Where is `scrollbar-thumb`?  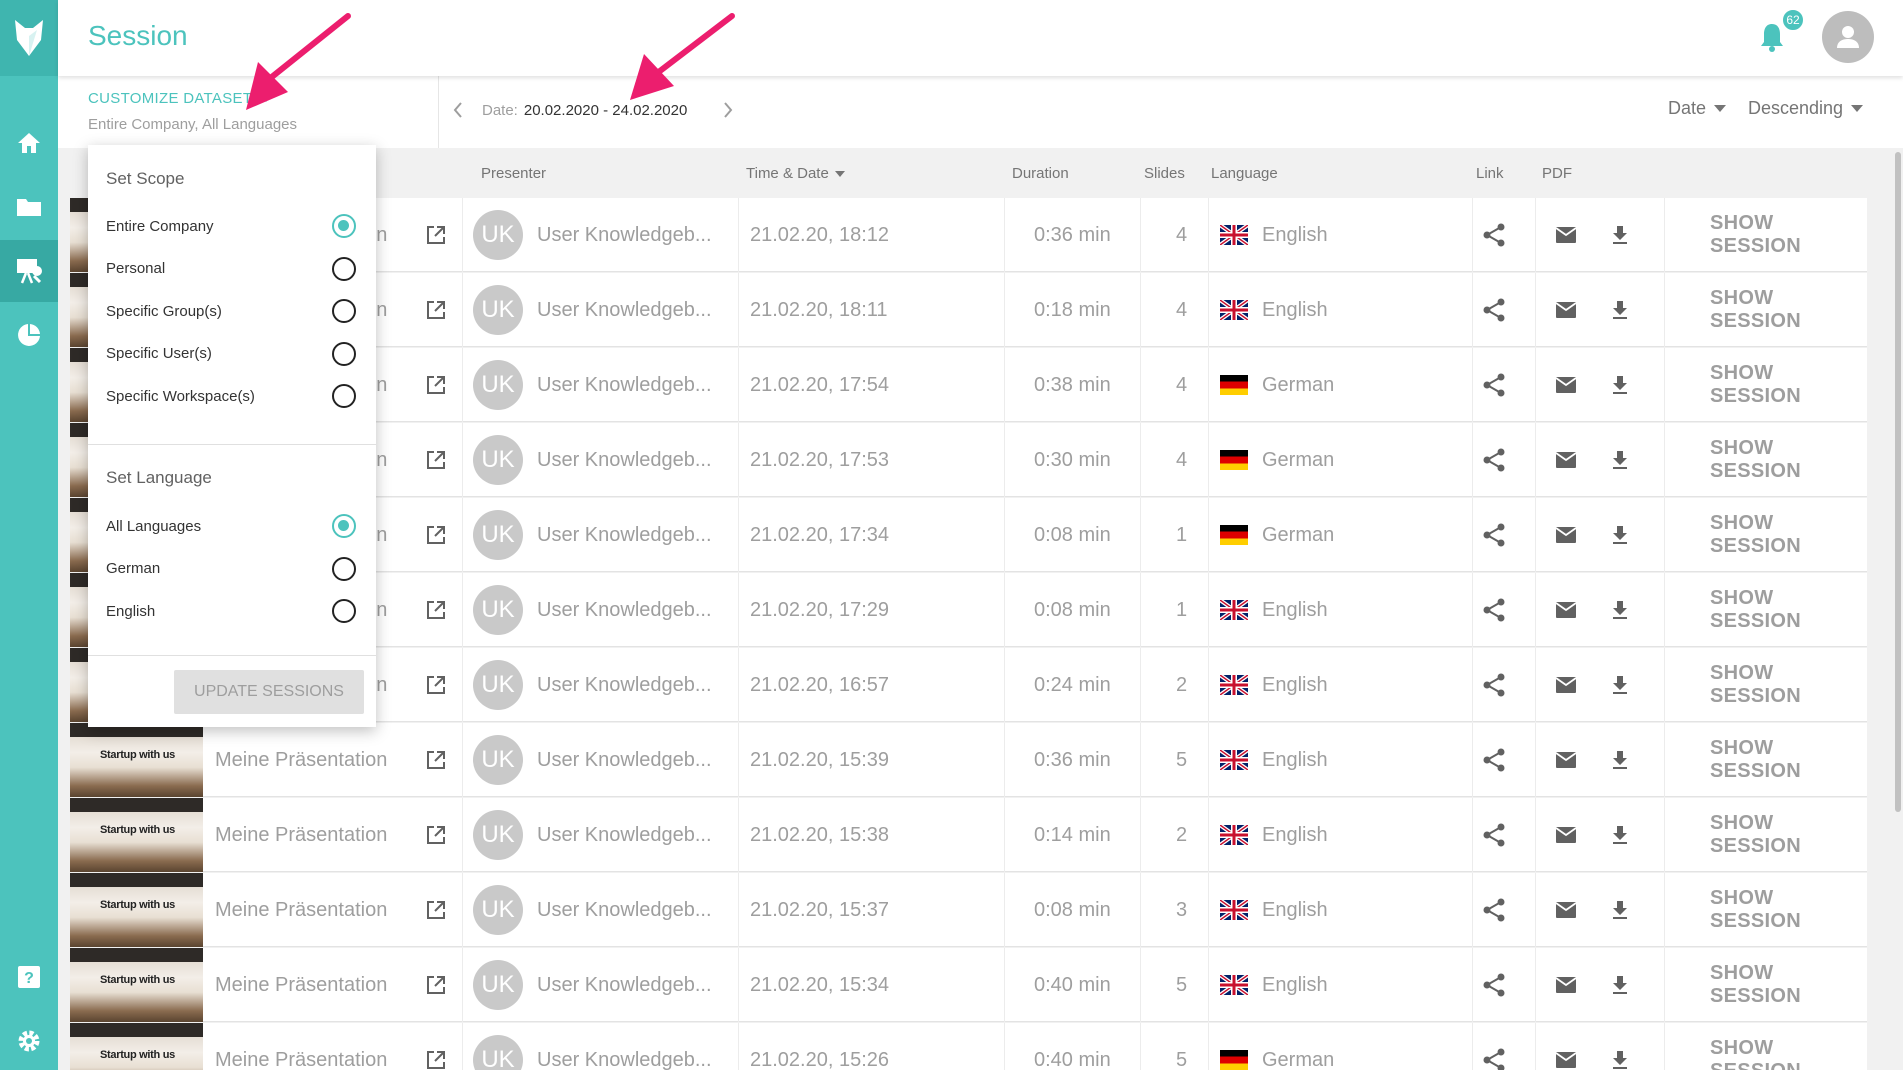
scrollbar-thumb is located at coordinates (1898, 482).